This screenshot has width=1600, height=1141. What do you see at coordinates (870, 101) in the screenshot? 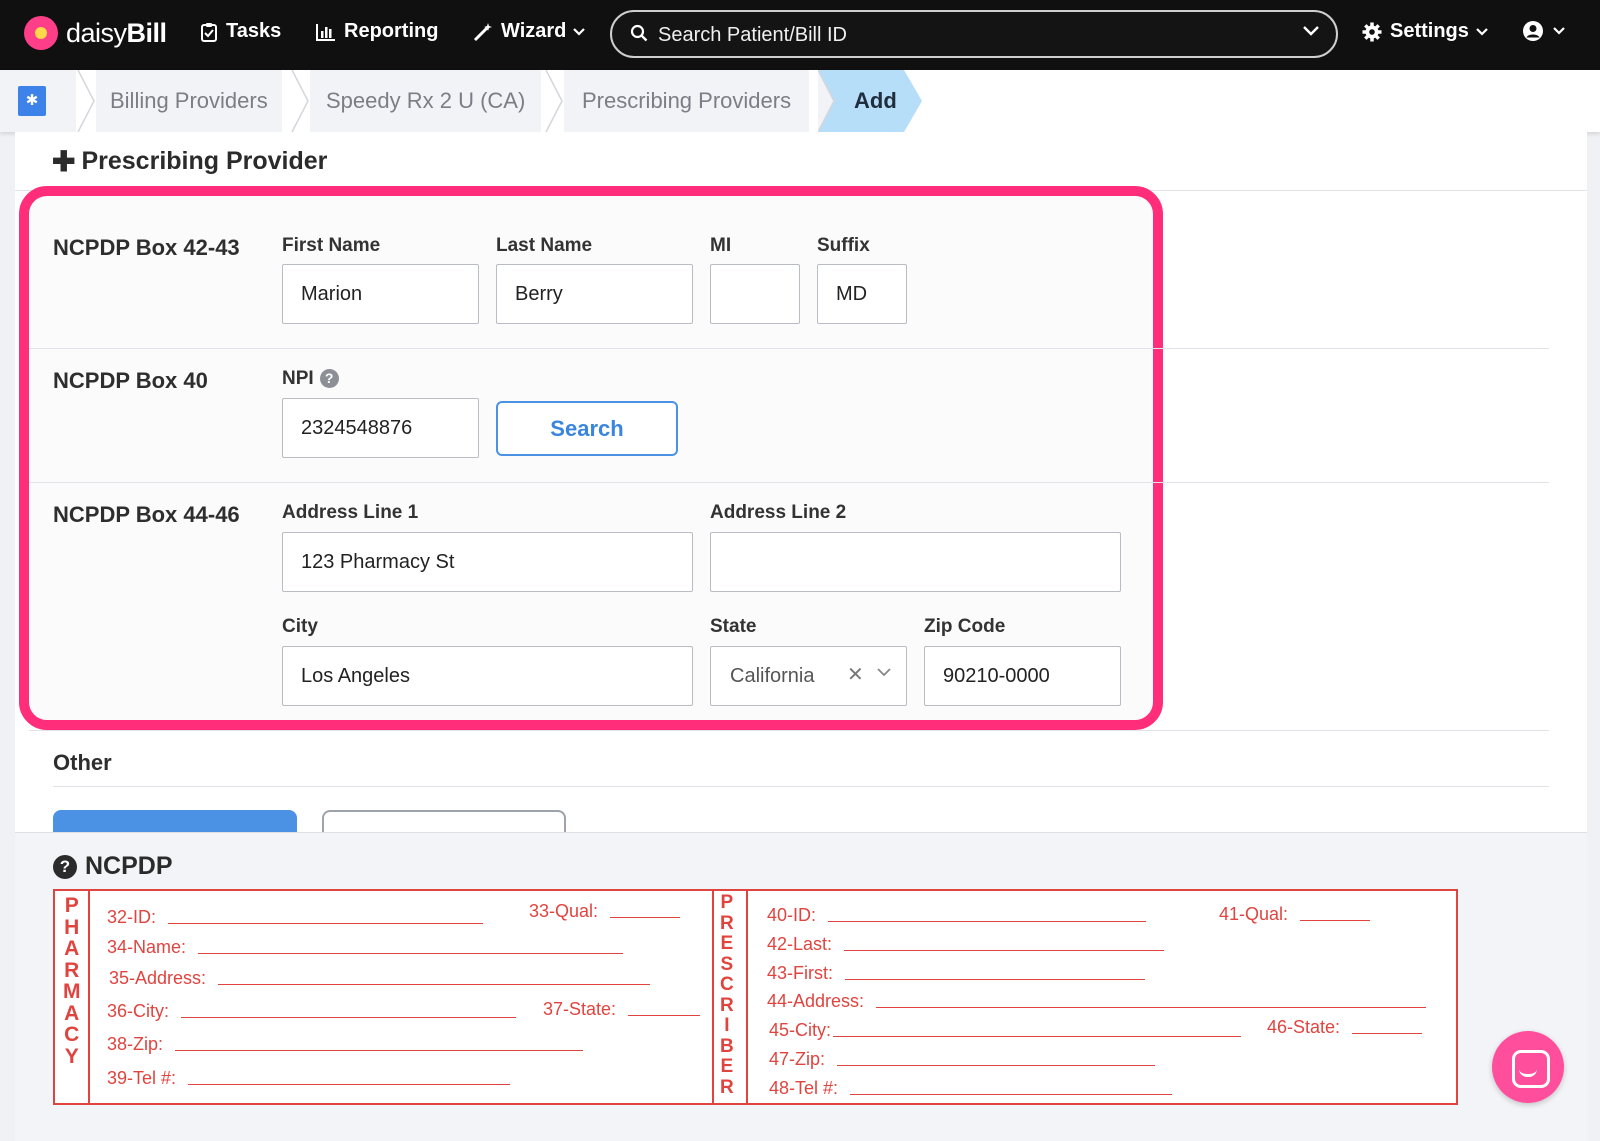
I see `active-crumb-arrow` at bounding box center [870, 101].